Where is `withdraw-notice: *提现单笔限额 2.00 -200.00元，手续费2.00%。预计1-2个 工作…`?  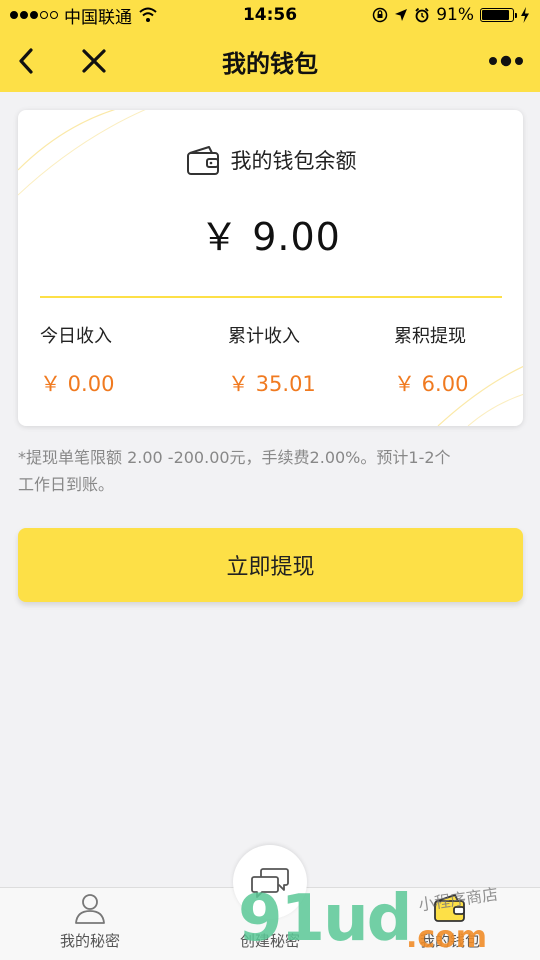
withdraw-notice: *提现单笔限额 2.00 -200.00元，手续费2.00%。预计1-2个 工作… is located at coordinates (271, 471).